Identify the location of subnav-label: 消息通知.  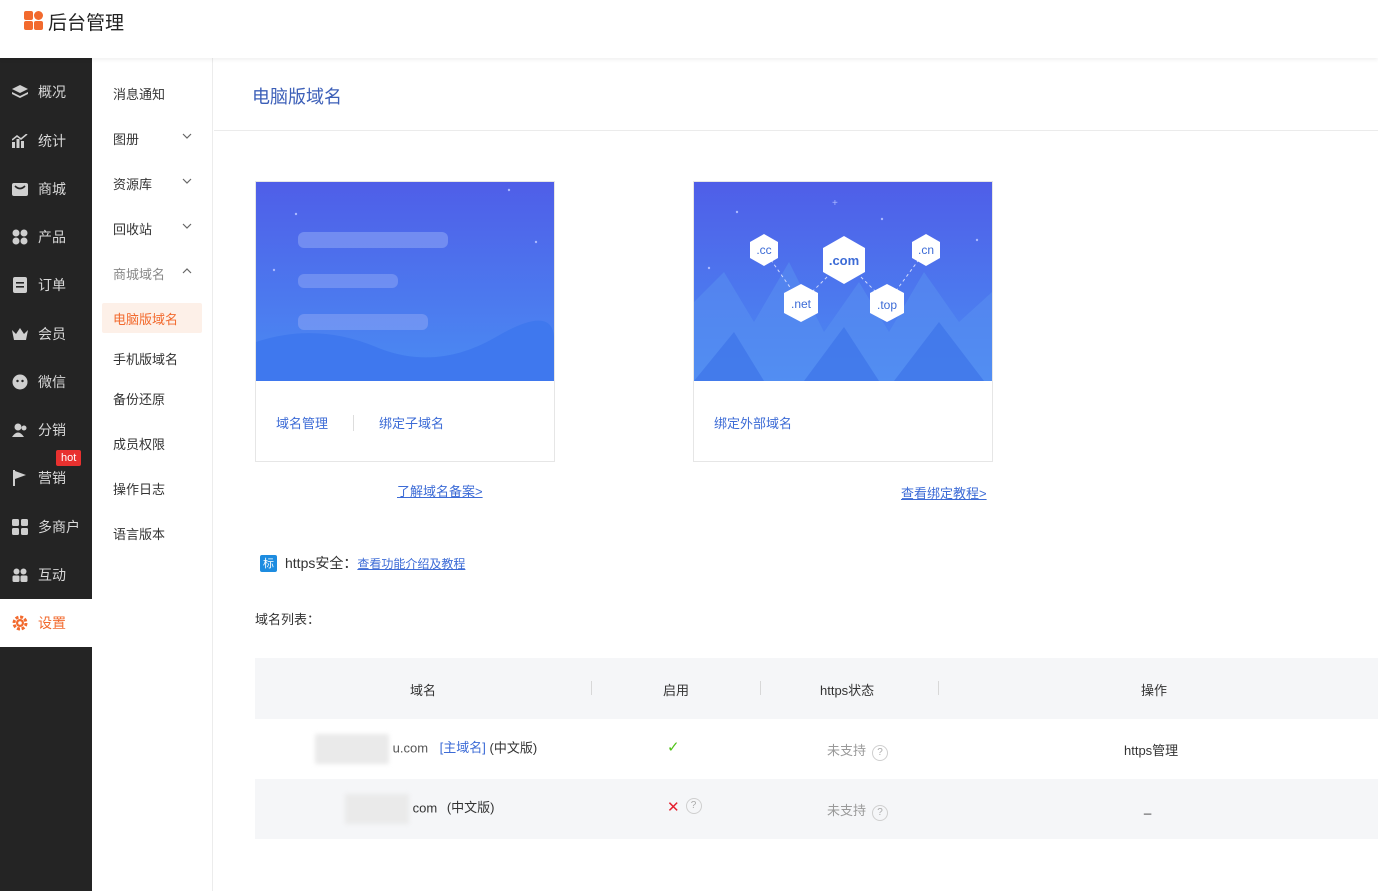
(139, 94).